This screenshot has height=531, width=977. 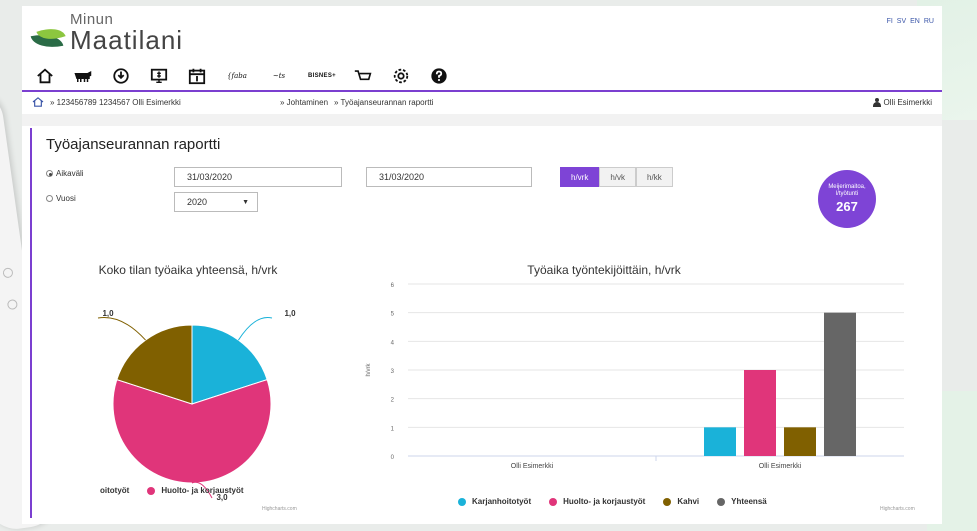 What do you see at coordinates (749, 501) in the screenshot?
I see `legend-label: Yhteensä` at bounding box center [749, 501].